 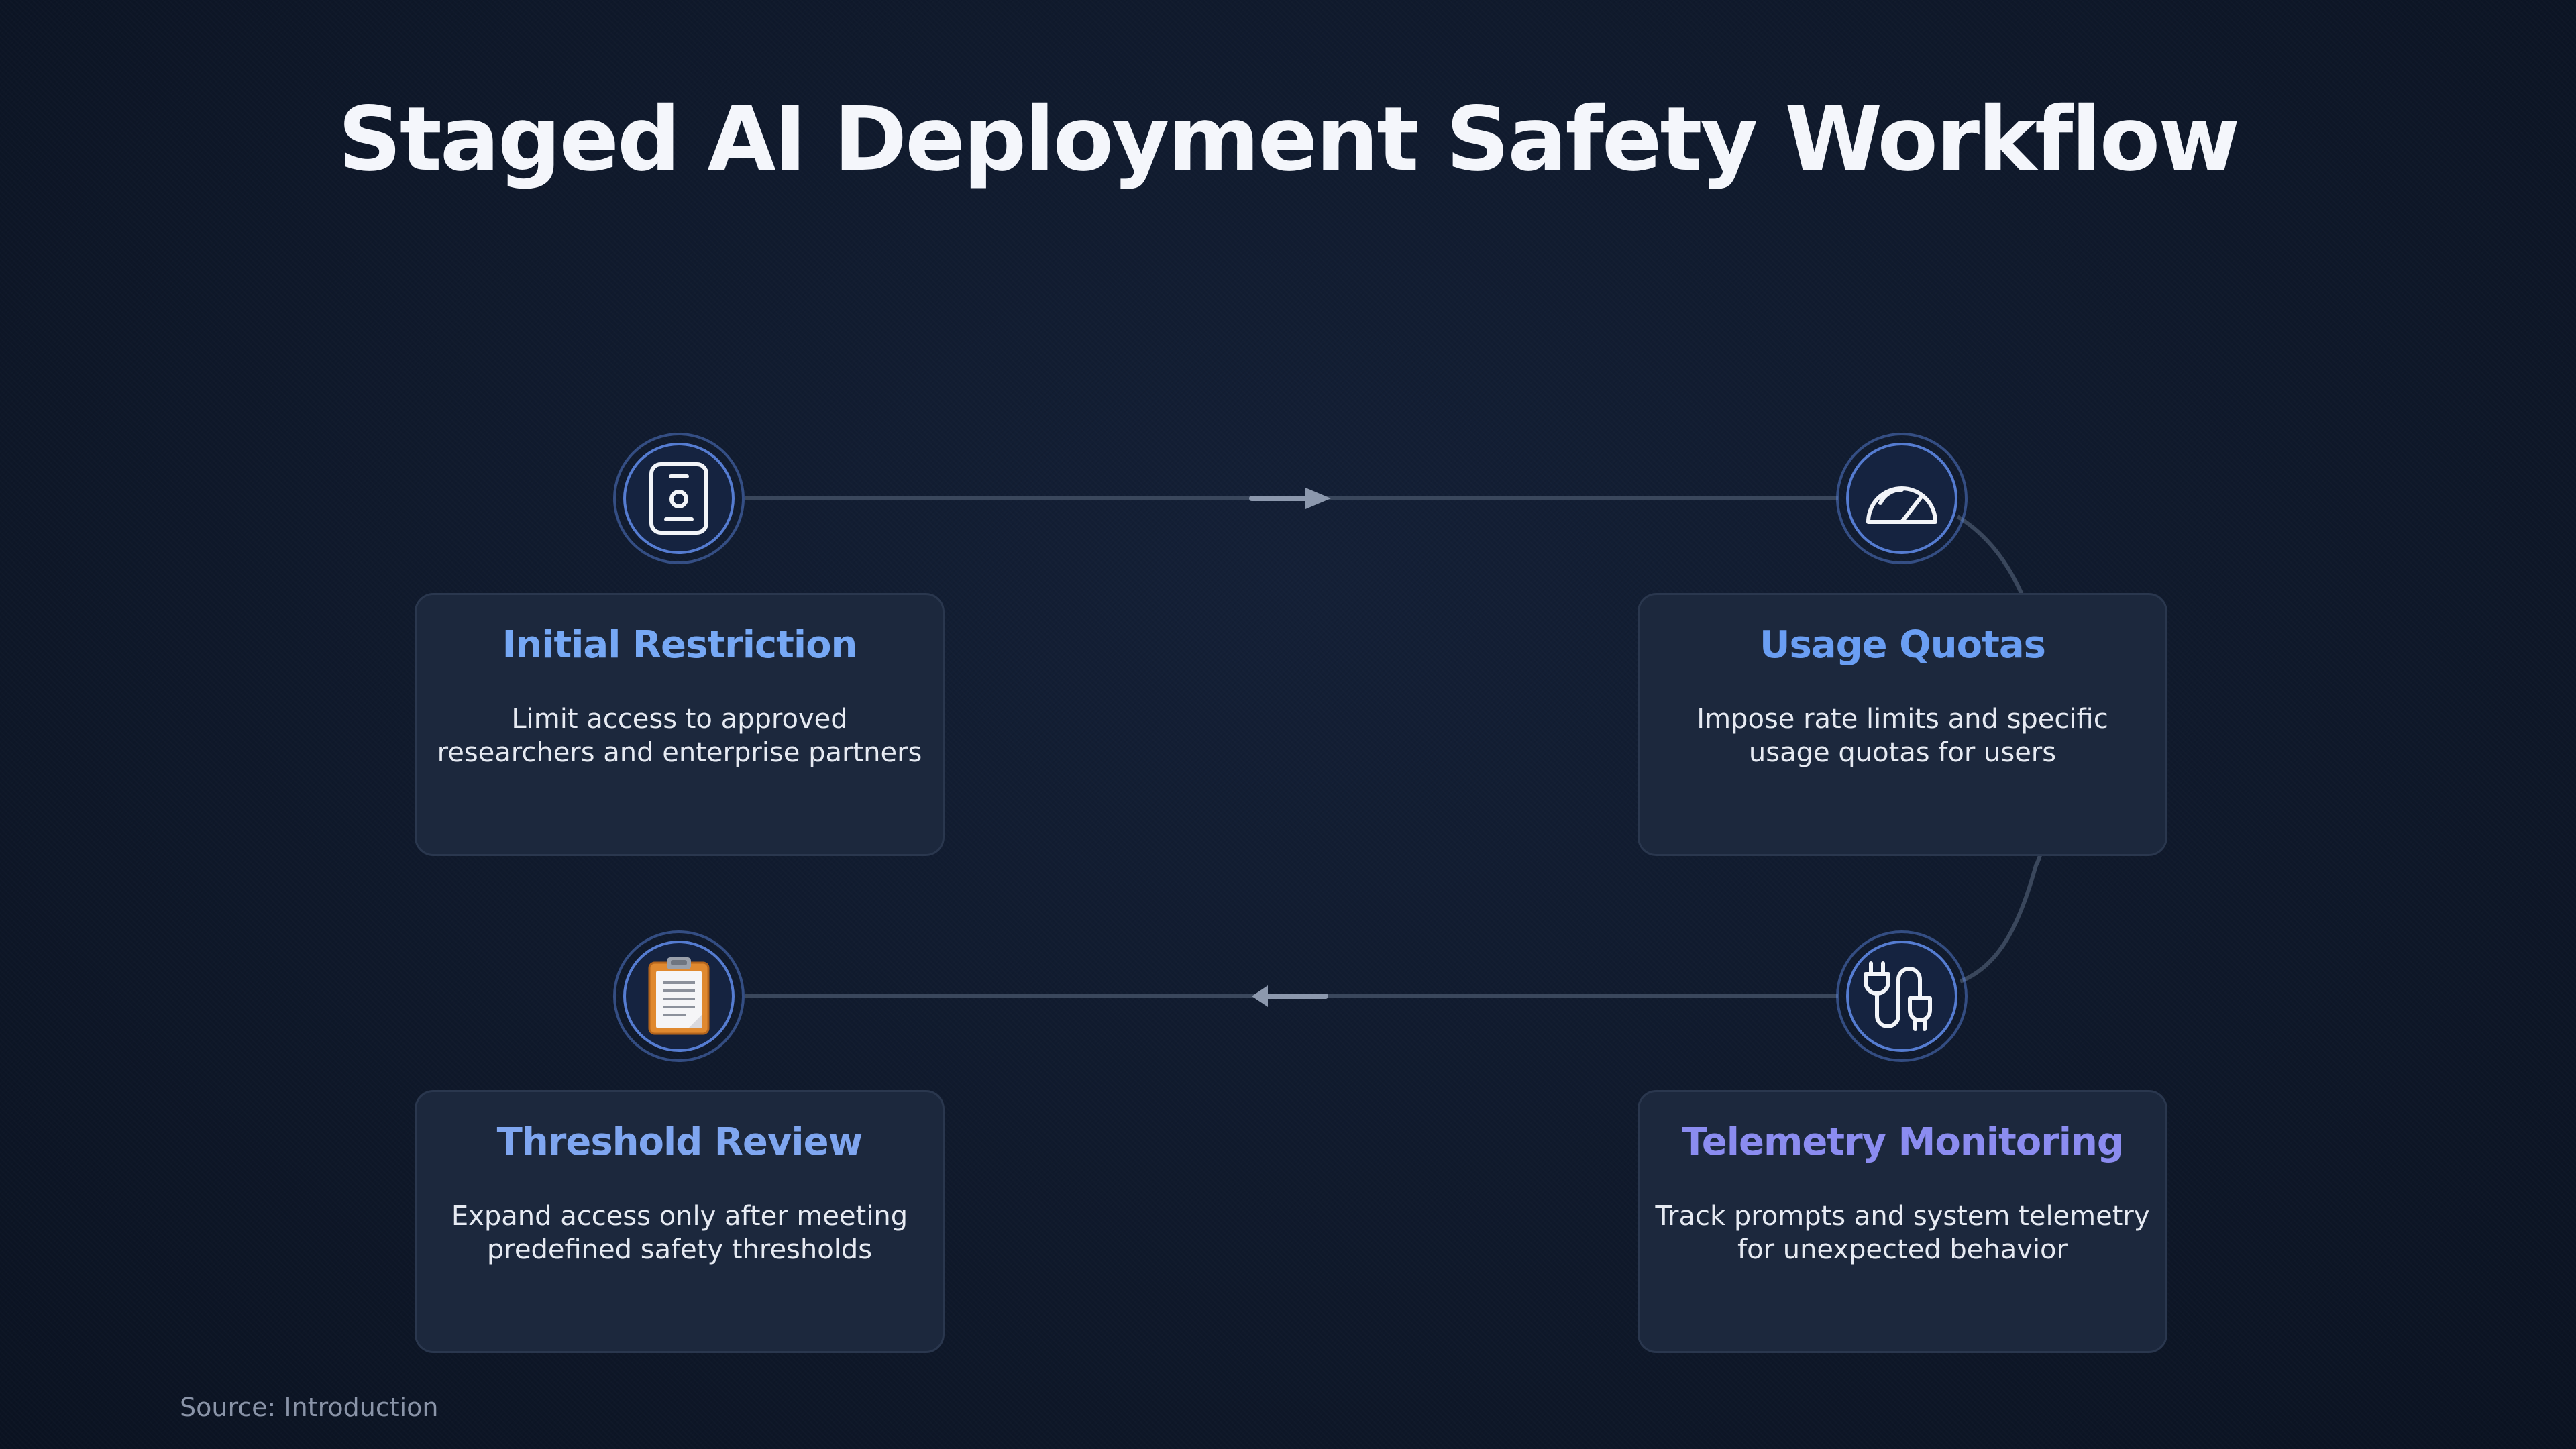 I want to click on step-threshold-review-icon-ring, so click(x=679, y=996).